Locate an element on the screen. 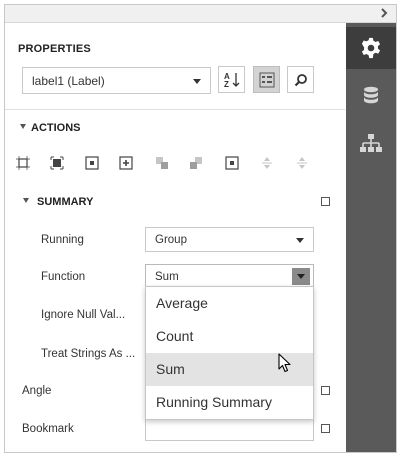 This screenshot has width=402, height=458. bookmark-label: Bookmark is located at coordinates (48, 429).